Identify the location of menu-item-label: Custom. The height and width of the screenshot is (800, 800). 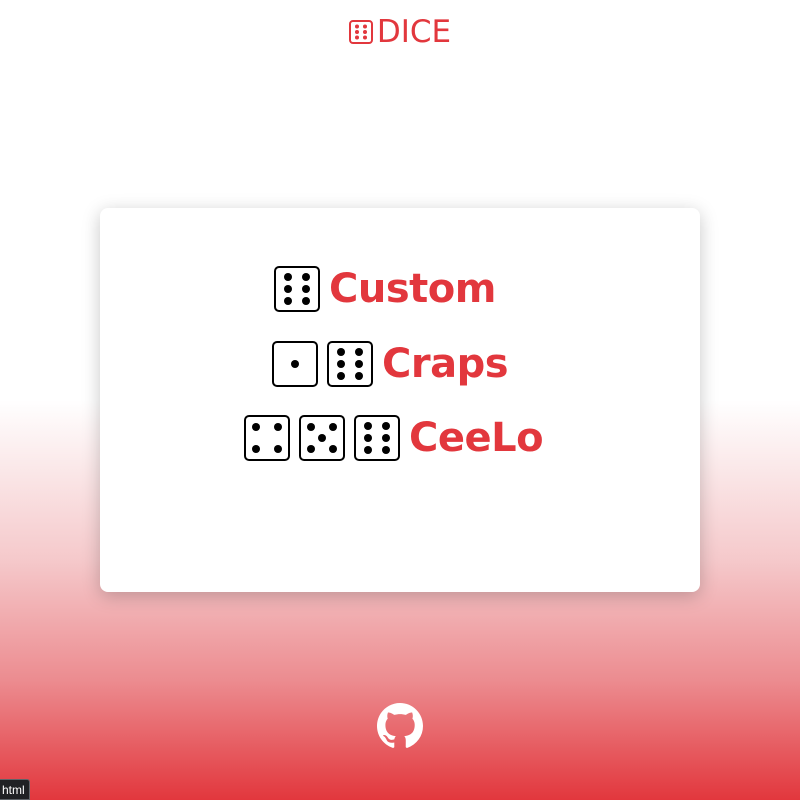
(412, 289).